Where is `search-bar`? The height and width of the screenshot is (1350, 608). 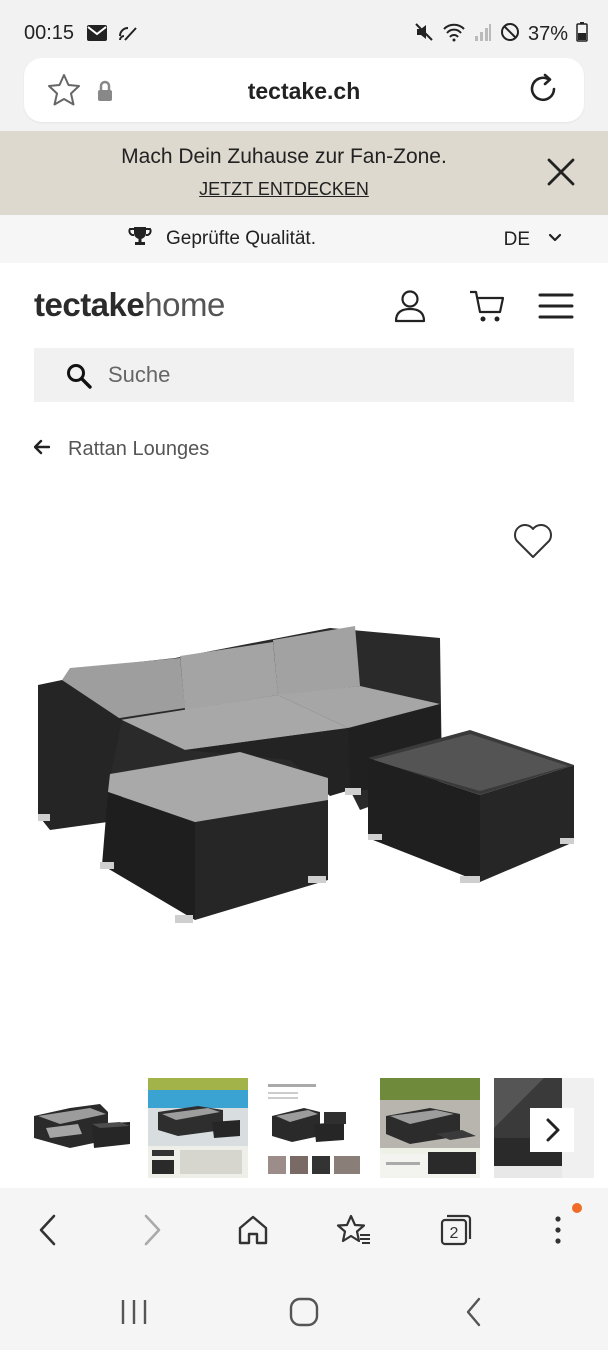
search-bar is located at coordinates (304, 375).